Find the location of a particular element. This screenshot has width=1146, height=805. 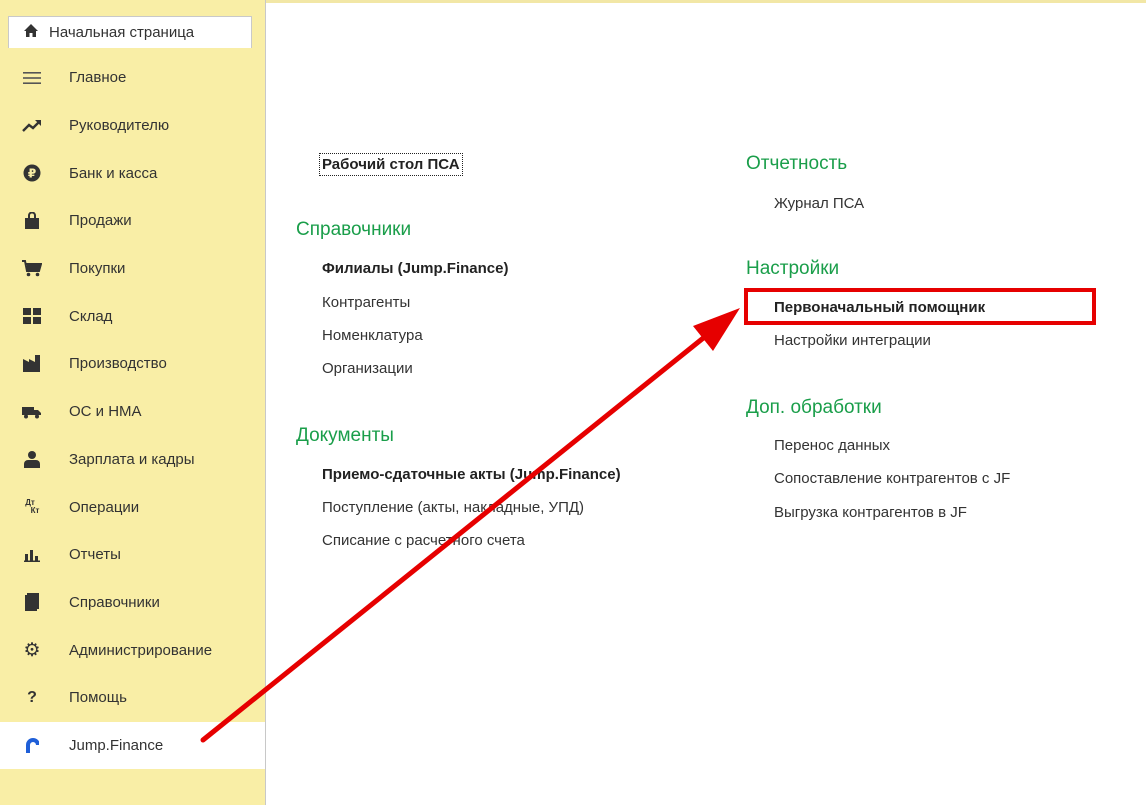

sidebar-item-label: Справочники is located at coordinates (114, 602).